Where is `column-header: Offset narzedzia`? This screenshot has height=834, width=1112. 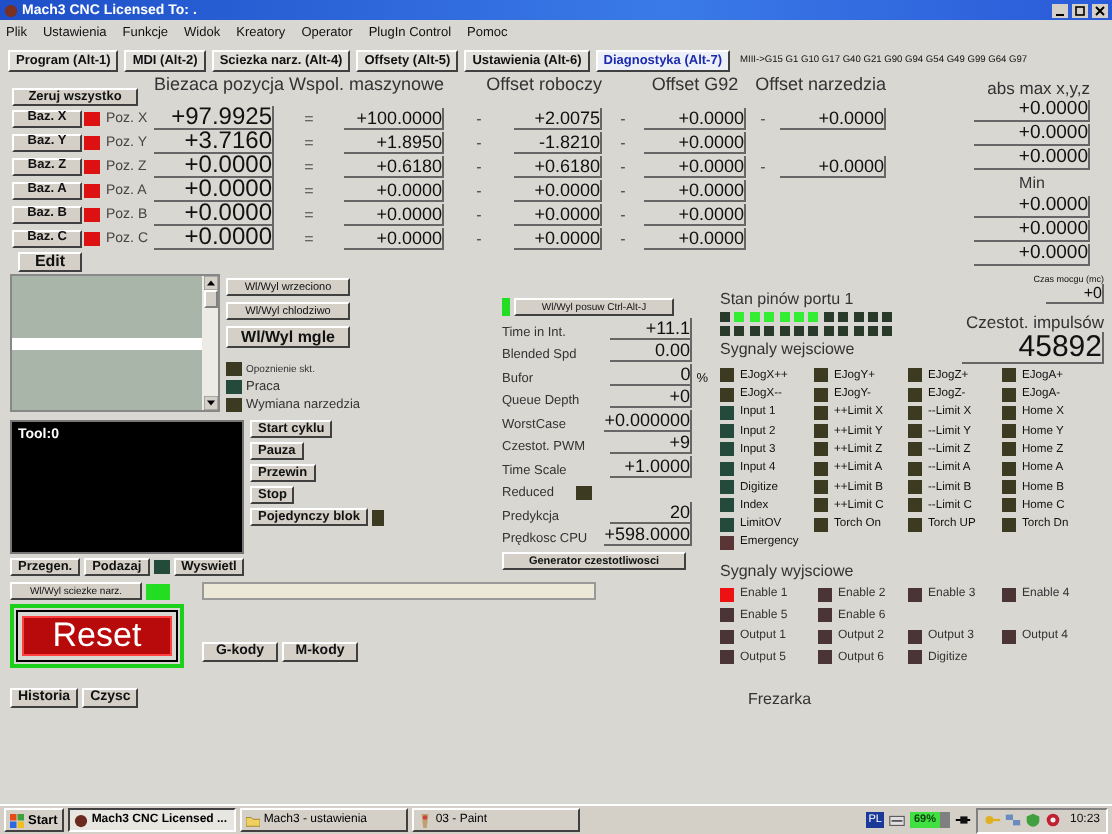 column-header: Offset narzedzia is located at coordinates (820, 85).